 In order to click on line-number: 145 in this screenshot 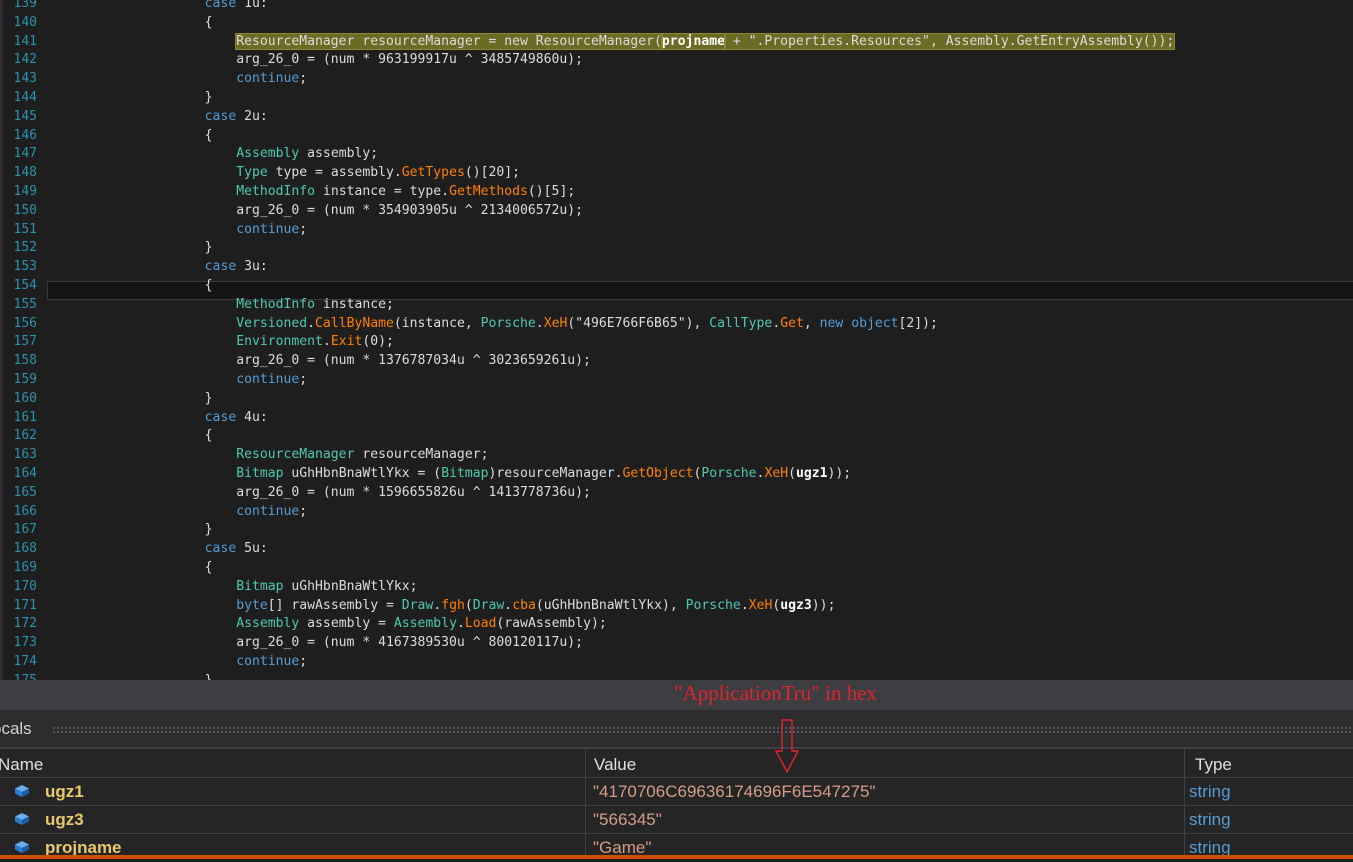, I will do `click(25, 116)`.